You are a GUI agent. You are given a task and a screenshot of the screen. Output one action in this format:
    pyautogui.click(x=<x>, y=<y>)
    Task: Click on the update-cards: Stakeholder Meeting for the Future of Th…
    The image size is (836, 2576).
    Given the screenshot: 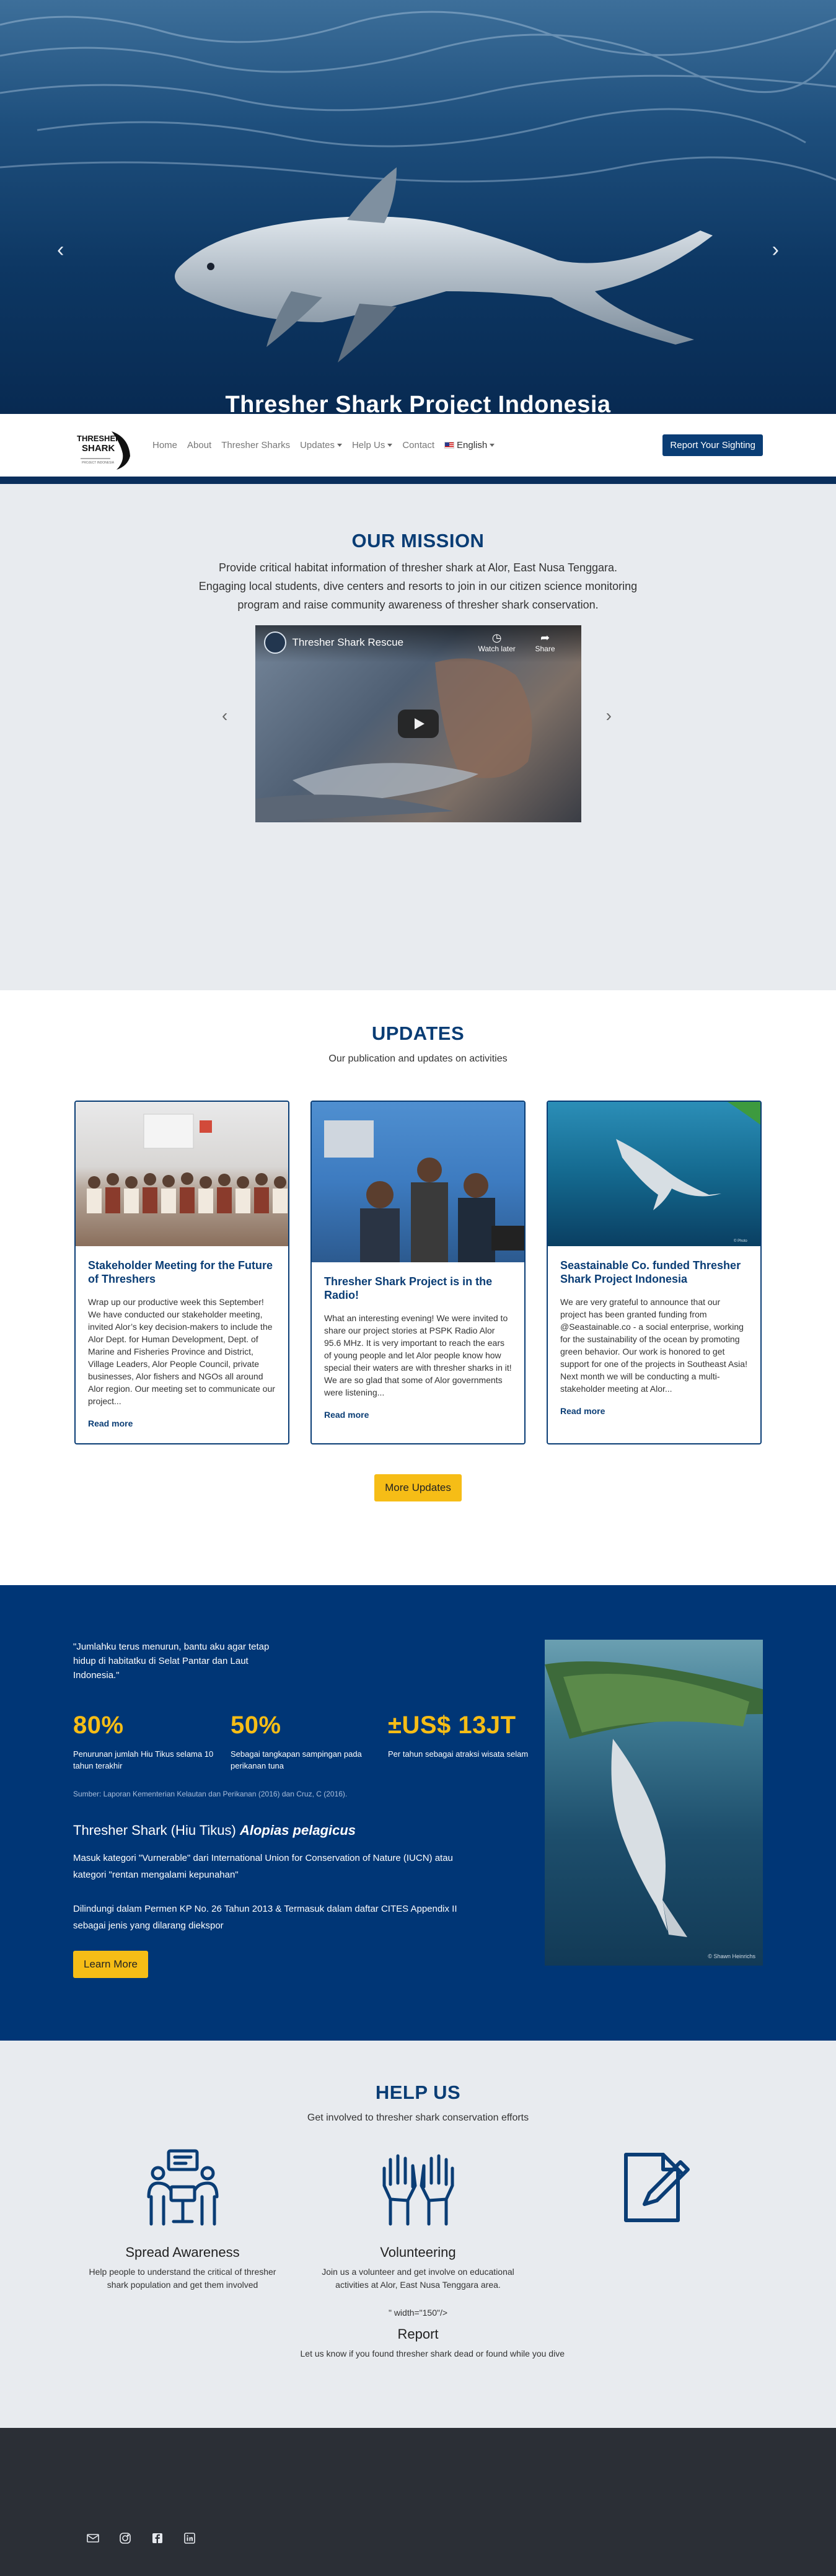 What is the action you would take?
    pyautogui.click(x=418, y=1273)
    